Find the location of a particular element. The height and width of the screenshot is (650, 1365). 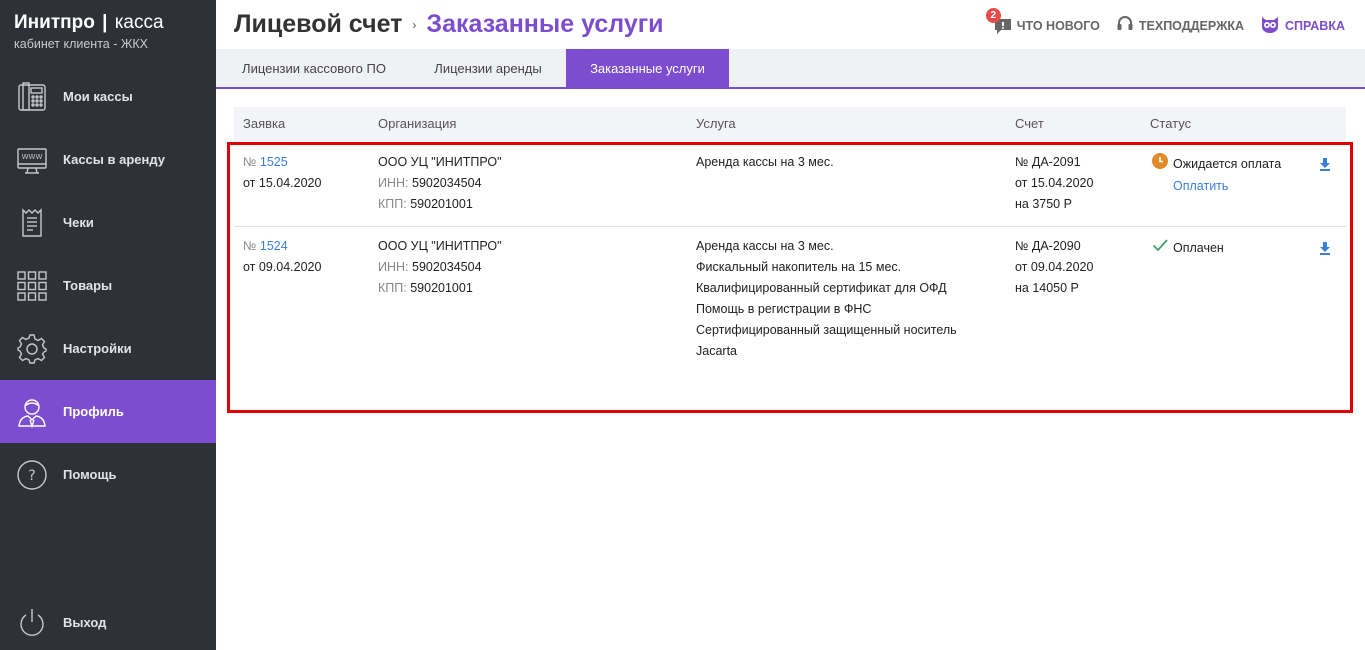

service-item: Фискальный накопитель на 15 мес. is located at coordinates (799, 267).